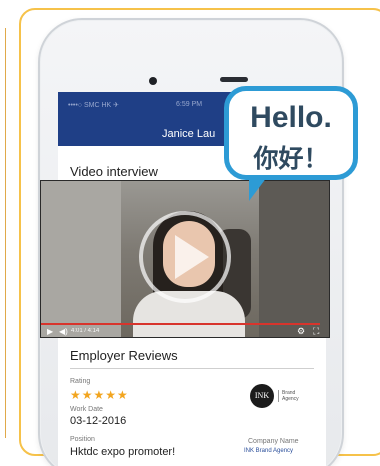 Image resolution: width=380 pixels, height=466 pixels. I want to click on video-section-title: Video interview, so click(114, 171).